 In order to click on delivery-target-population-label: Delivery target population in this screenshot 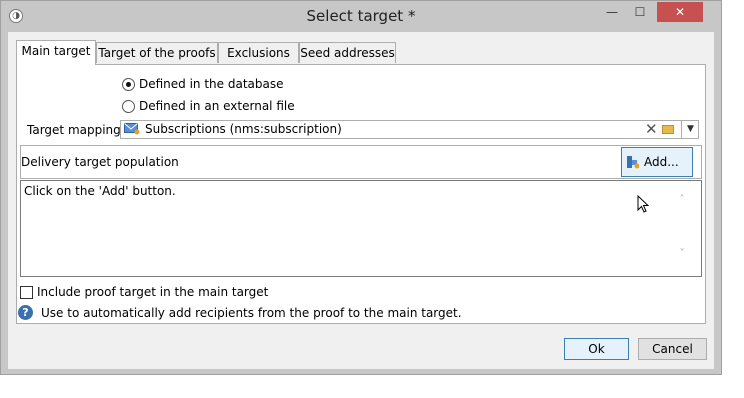, I will do `click(100, 162)`.